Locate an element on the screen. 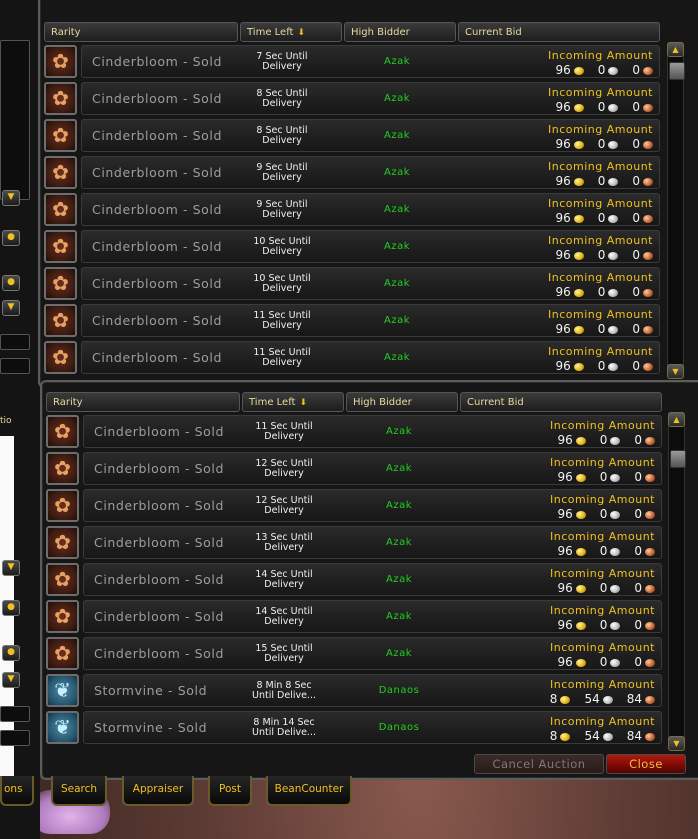 Image resolution: width=698 pixels, height=839 pixels. close-button: Close is located at coordinates (646, 764).